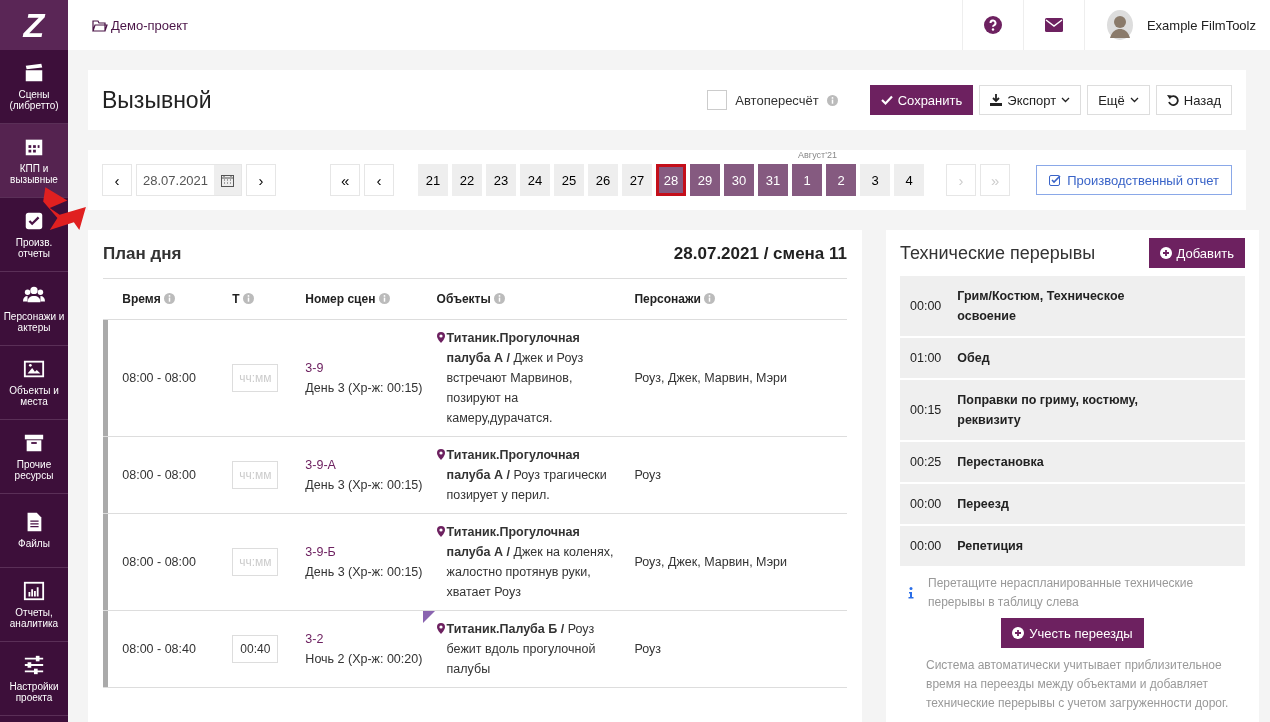 This screenshot has height=722, width=1270. Describe the element at coordinates (886, 100) in the screenshot. I see `checkmark-icon` at that location.